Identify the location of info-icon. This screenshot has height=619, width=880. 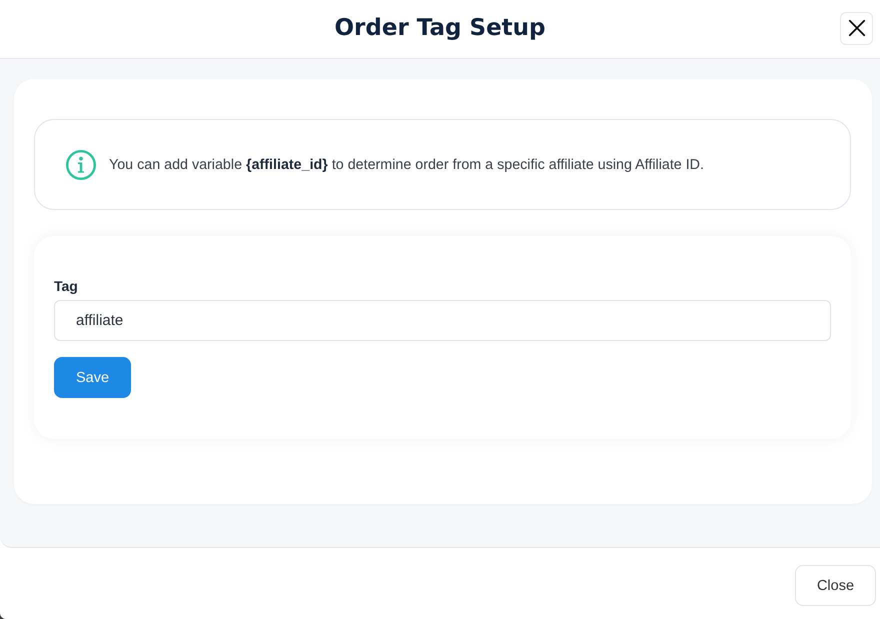
(81, 165).